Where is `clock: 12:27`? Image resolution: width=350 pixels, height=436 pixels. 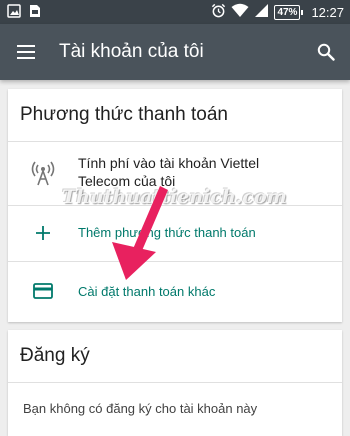 clock: 12:27 is located at coordinates (327, 12).